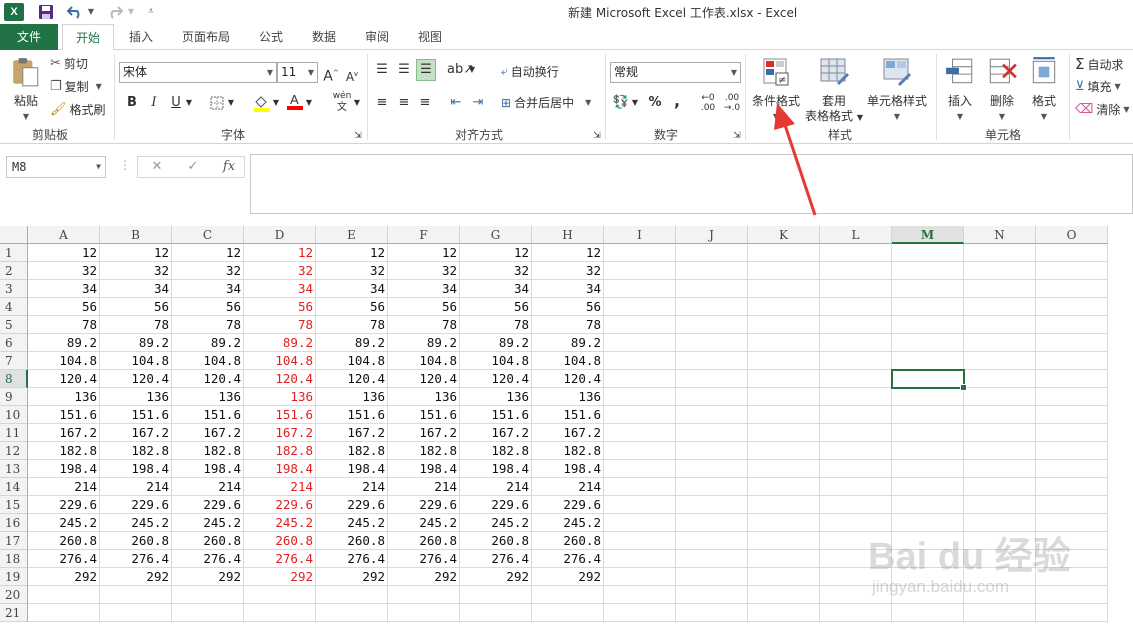 The image size is (1133, 625). Describe the element at coordinates (1000, 307) in the screenshot. I see `cell-n4` at that location.